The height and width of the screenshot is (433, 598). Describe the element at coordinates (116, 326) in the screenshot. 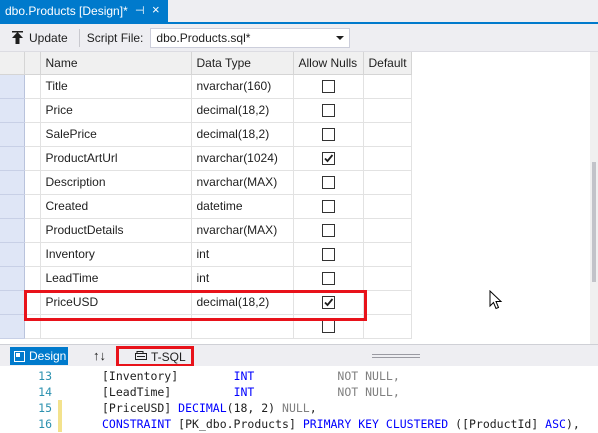

I see `cell-name` at that location.